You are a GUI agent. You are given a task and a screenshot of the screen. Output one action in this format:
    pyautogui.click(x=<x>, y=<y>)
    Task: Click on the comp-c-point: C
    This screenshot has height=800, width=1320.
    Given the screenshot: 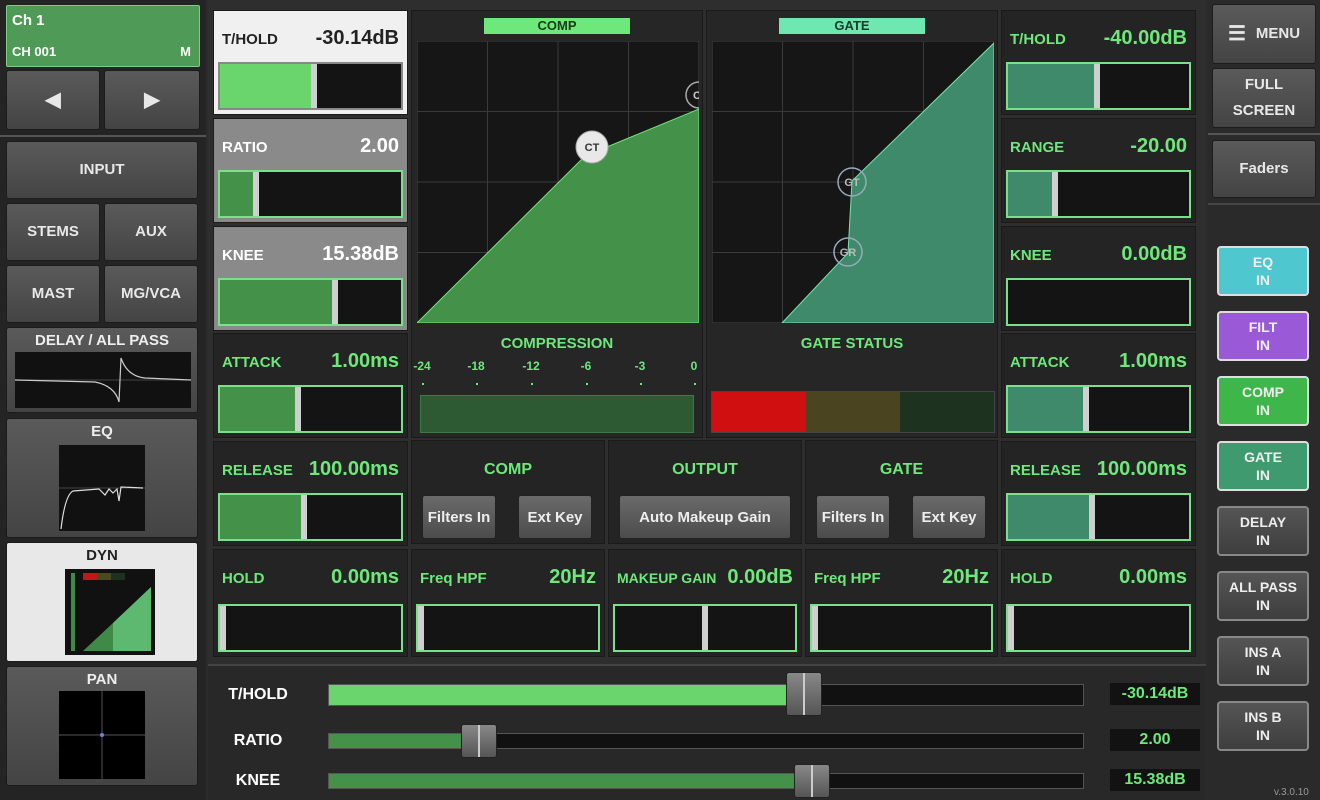 What is the action you would take?
    pyautogui.click(x=696, y=96)
    